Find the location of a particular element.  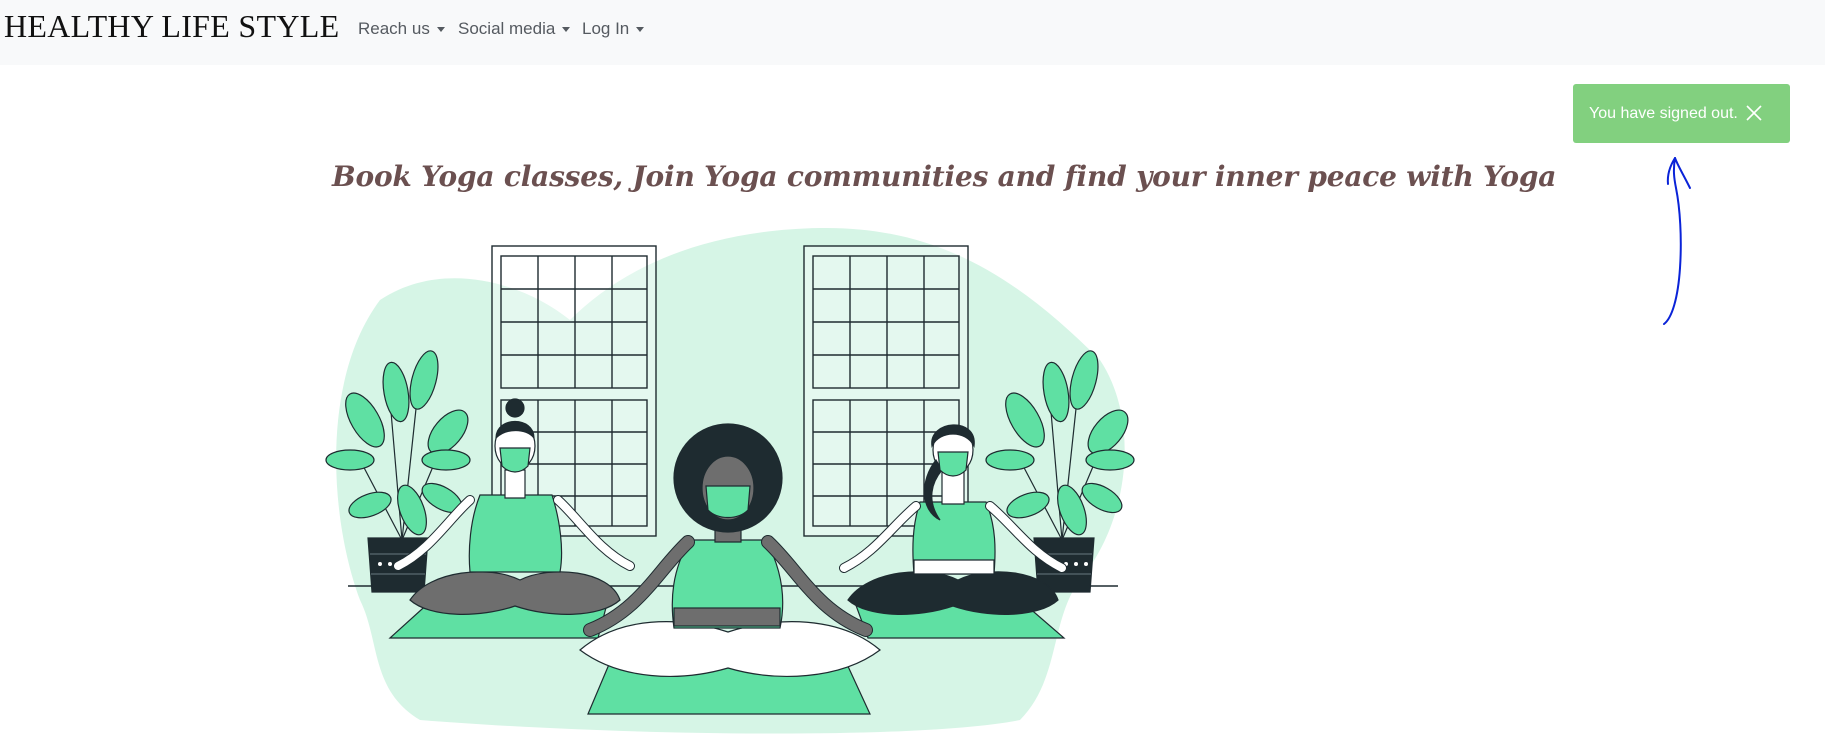

nav-reach-us-dropdown: Reach us is located at coordinates (401, 29).